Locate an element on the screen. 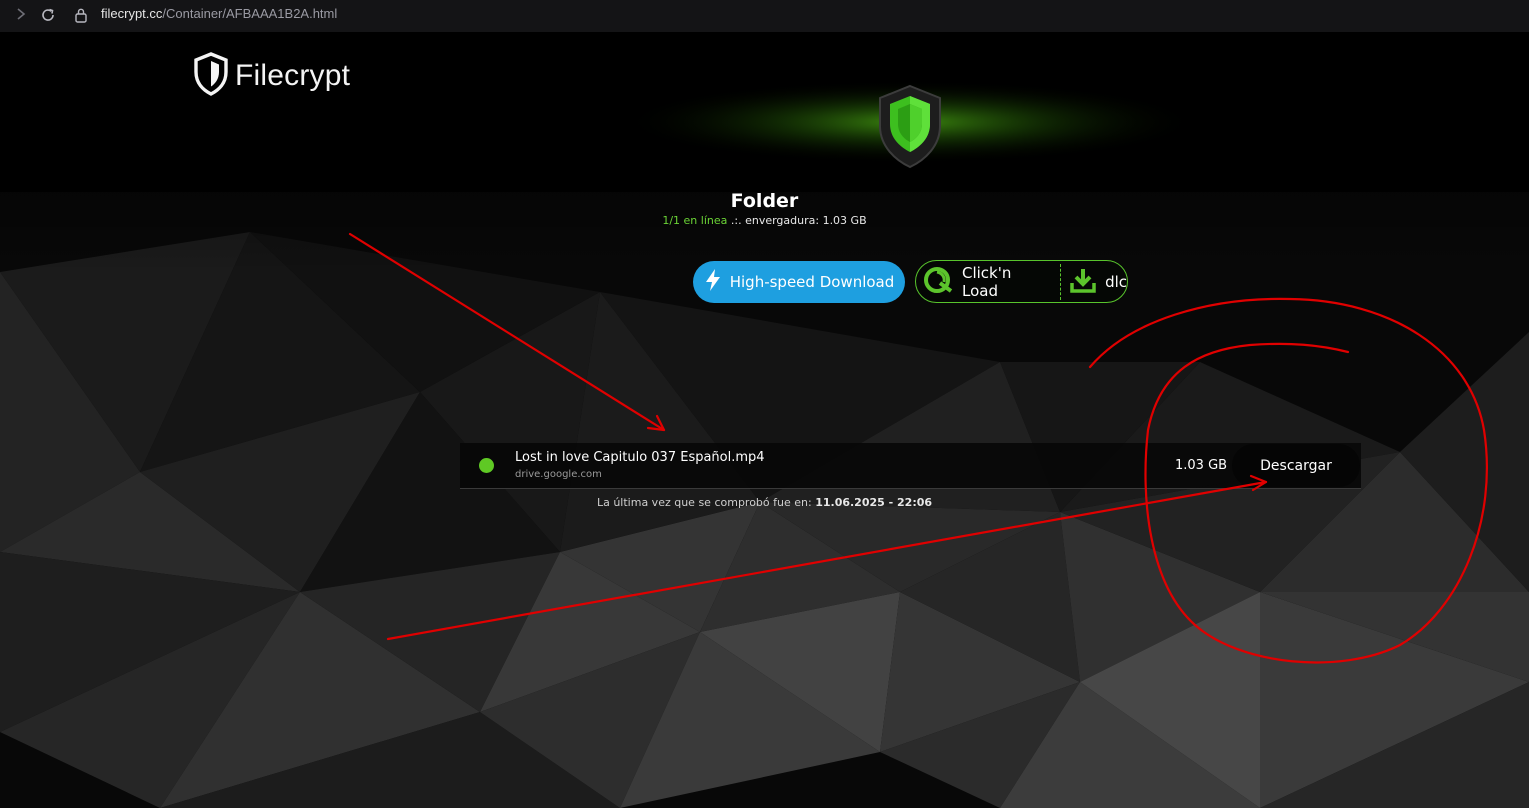  address-bar: filecrypt.cc/Container/AFBAAA1B2A.html is located at coordinates (219, 13).